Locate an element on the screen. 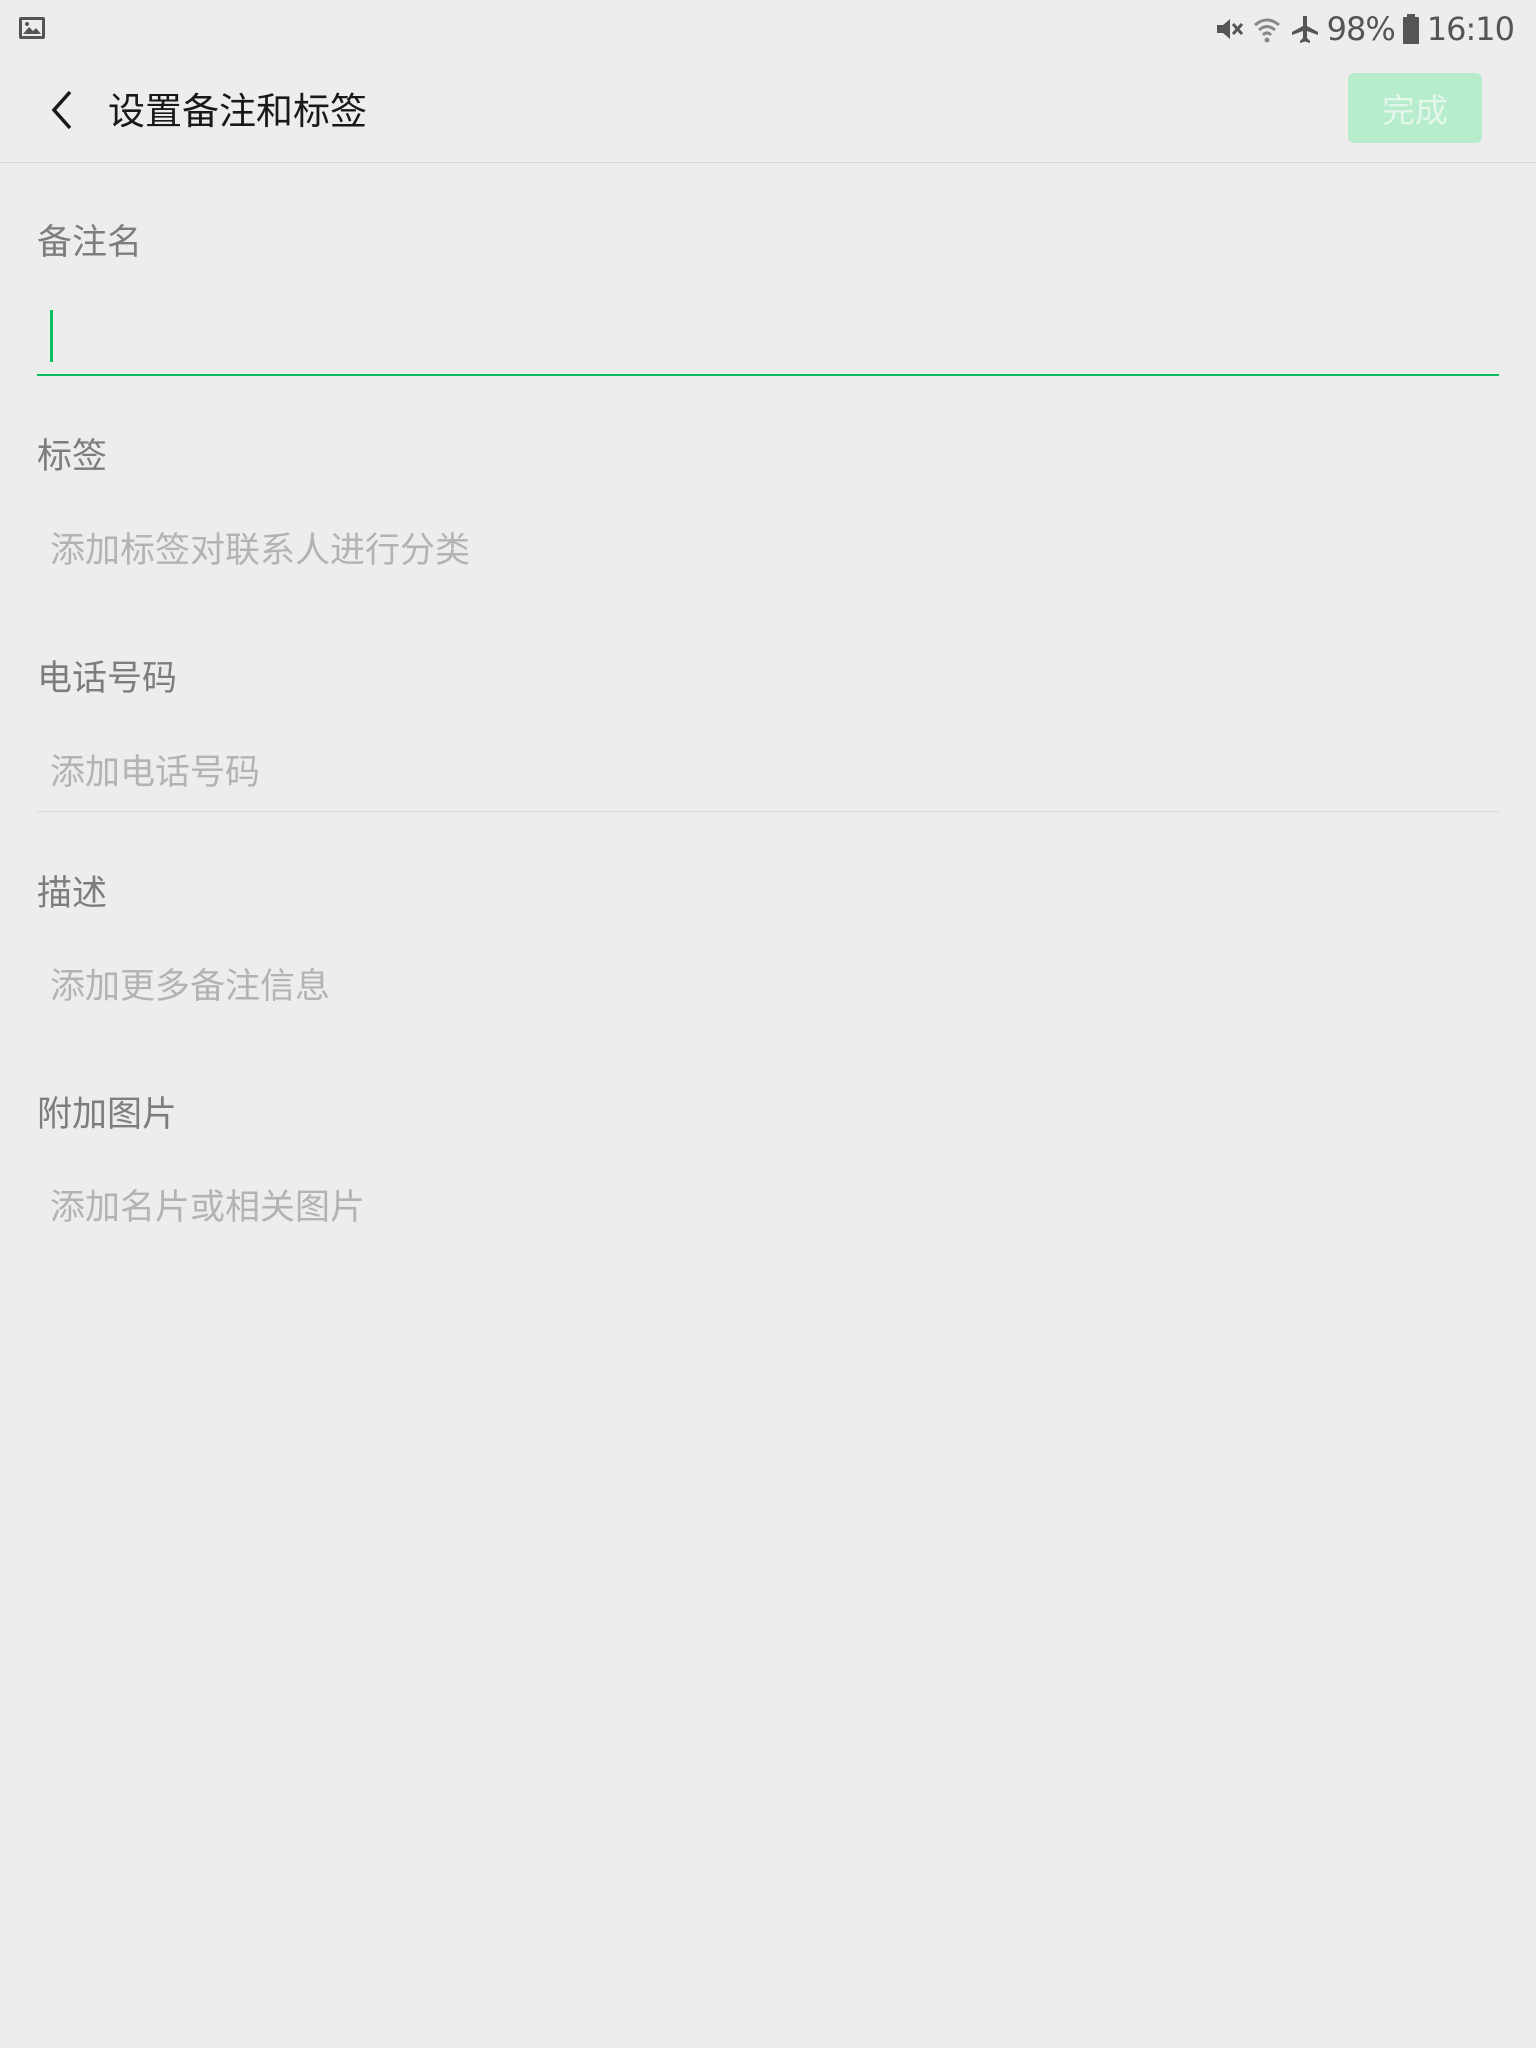 This screenshot has width=1536, height=2048. status-icons: 98% 16:10 is located at coordinates (1364, 29).